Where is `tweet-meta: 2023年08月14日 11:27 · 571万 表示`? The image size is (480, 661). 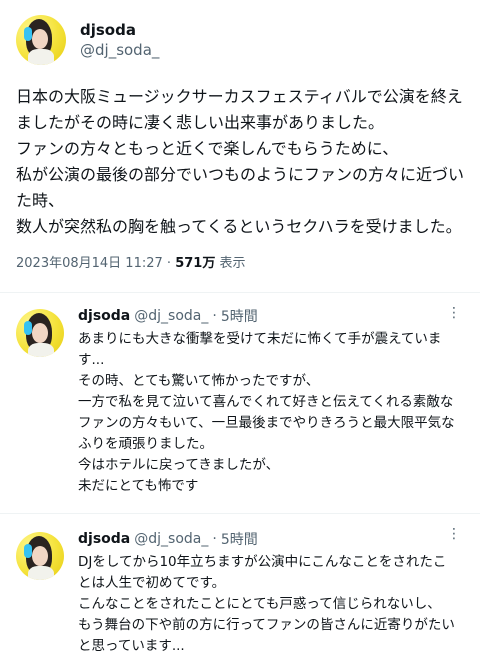 tweet-meta: 2023年08月14日 11:27 · 571万 表示 is located at coordinates (240, 264).